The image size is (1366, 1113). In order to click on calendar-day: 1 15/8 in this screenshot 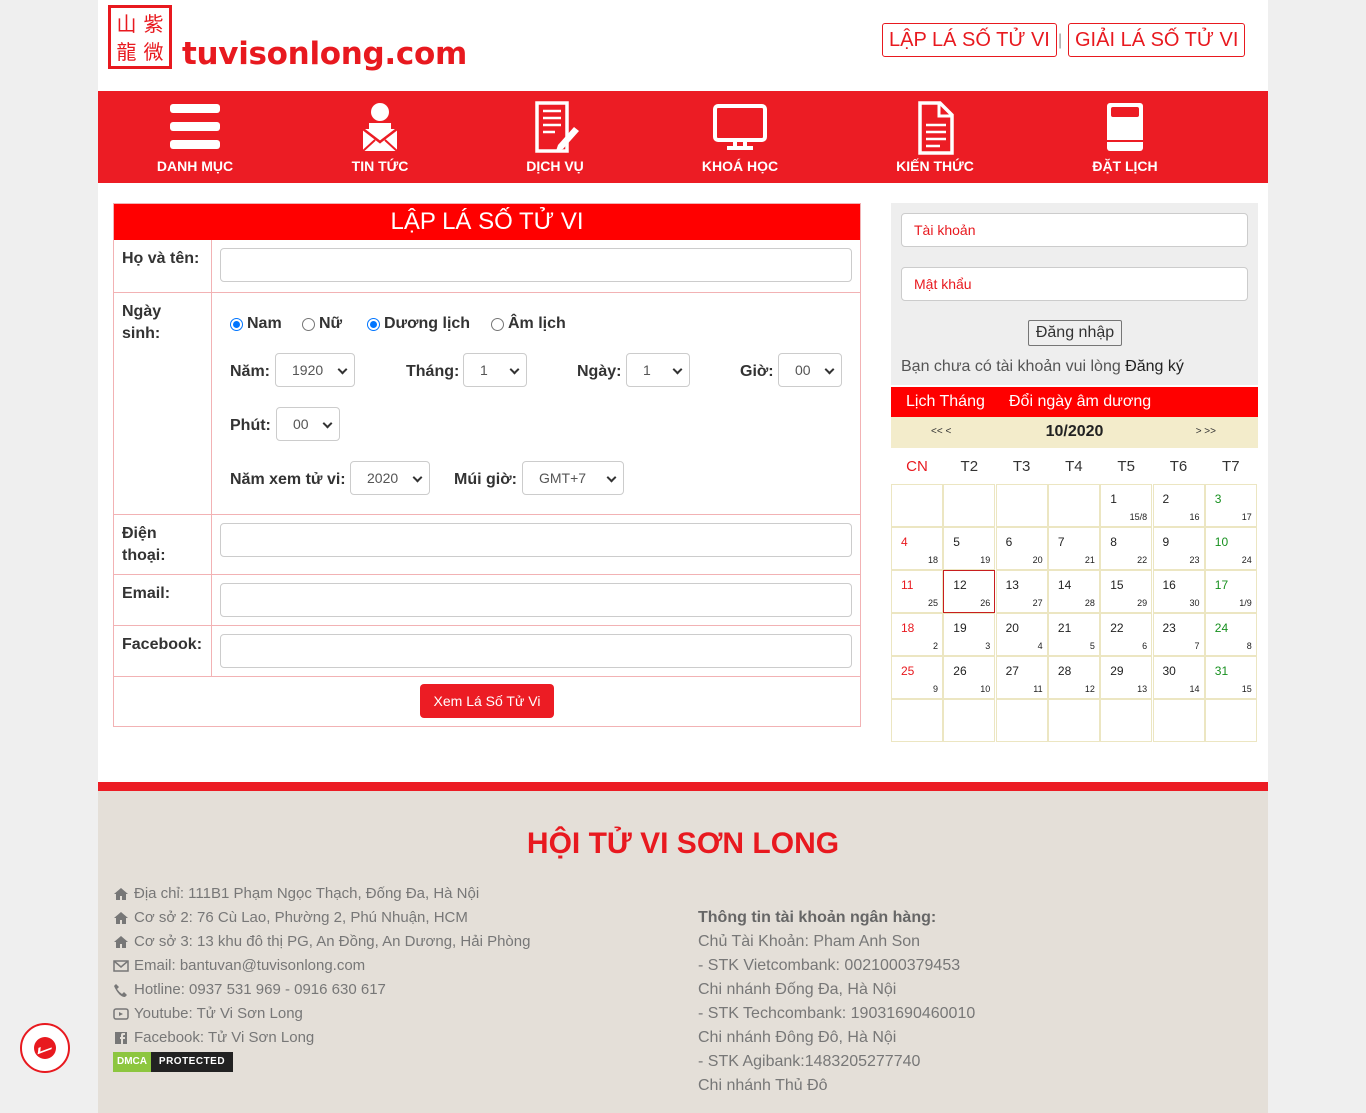, I will do `click(1126, 505)`.